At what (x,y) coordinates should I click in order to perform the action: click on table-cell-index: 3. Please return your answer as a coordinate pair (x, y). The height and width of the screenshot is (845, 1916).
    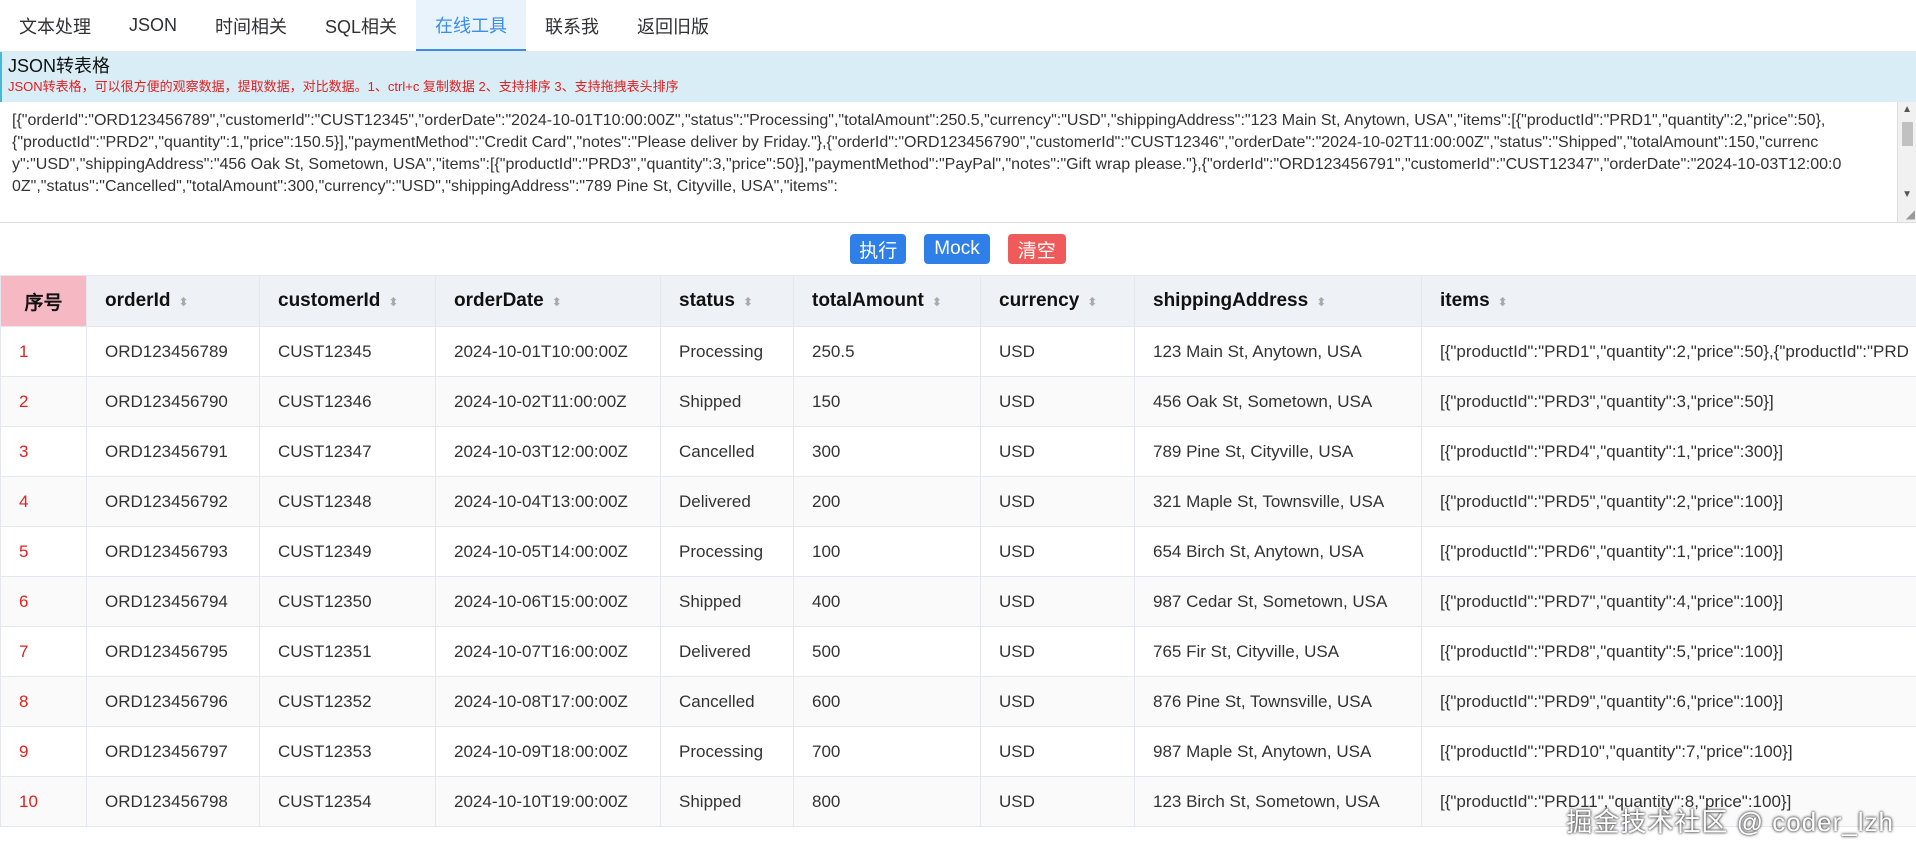
    Looking at the image, I should click on (44, 452).